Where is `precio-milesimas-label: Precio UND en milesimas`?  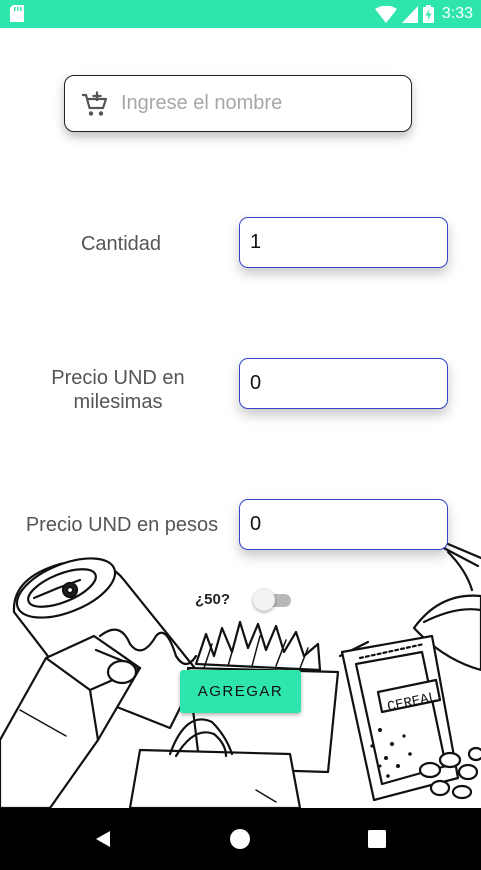
precio-milesimas-label: Precio UND en milesimas is located at coordinates (118, 390).